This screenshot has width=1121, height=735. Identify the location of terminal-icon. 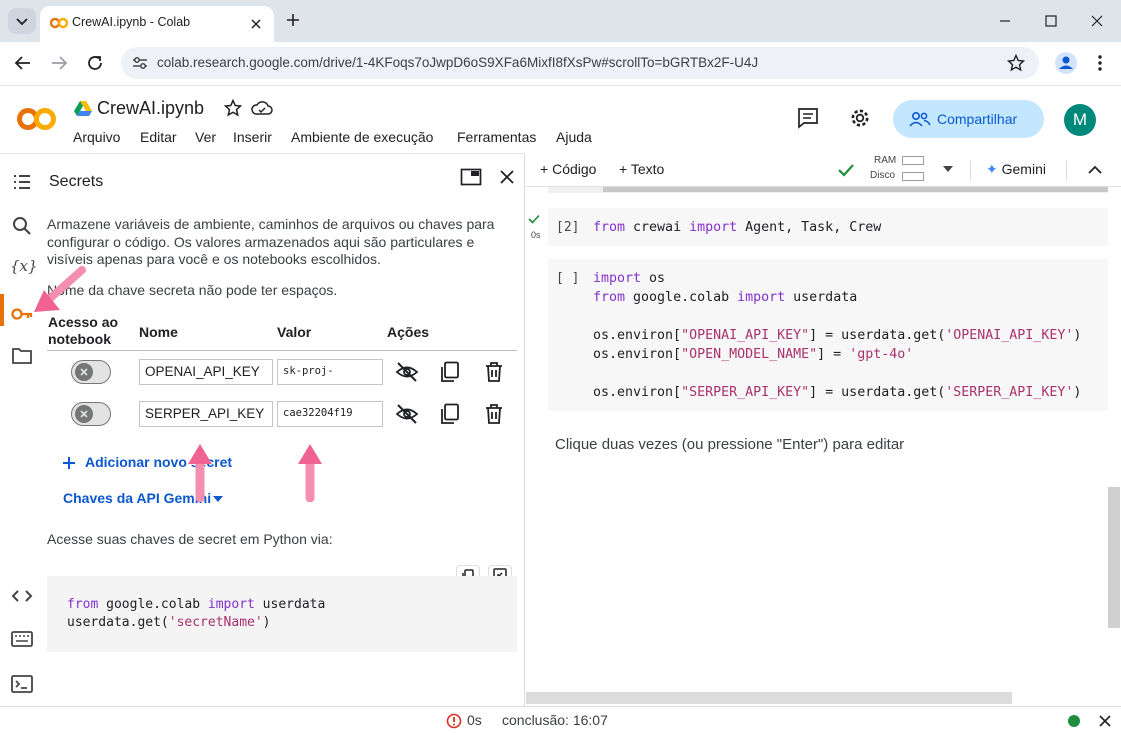
(22, 684).